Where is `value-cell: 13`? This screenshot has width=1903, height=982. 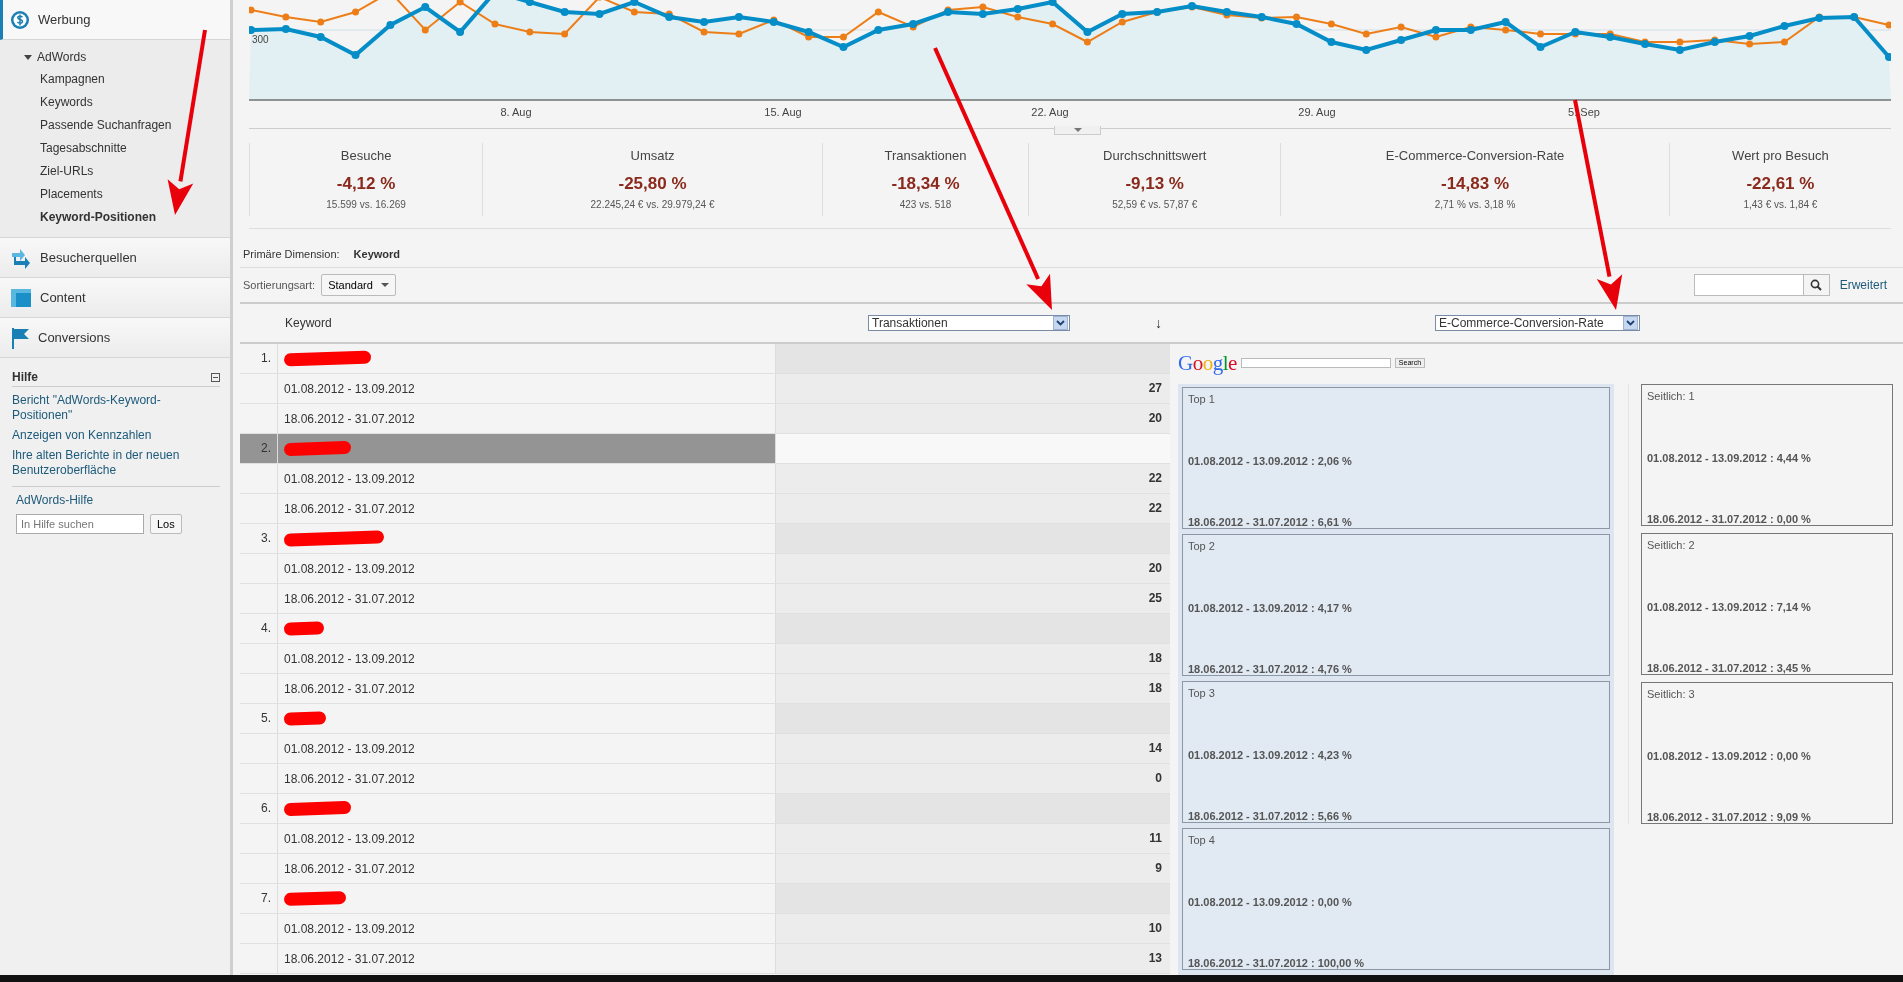 value-cell: 13 is located at coordinates (973, 958).